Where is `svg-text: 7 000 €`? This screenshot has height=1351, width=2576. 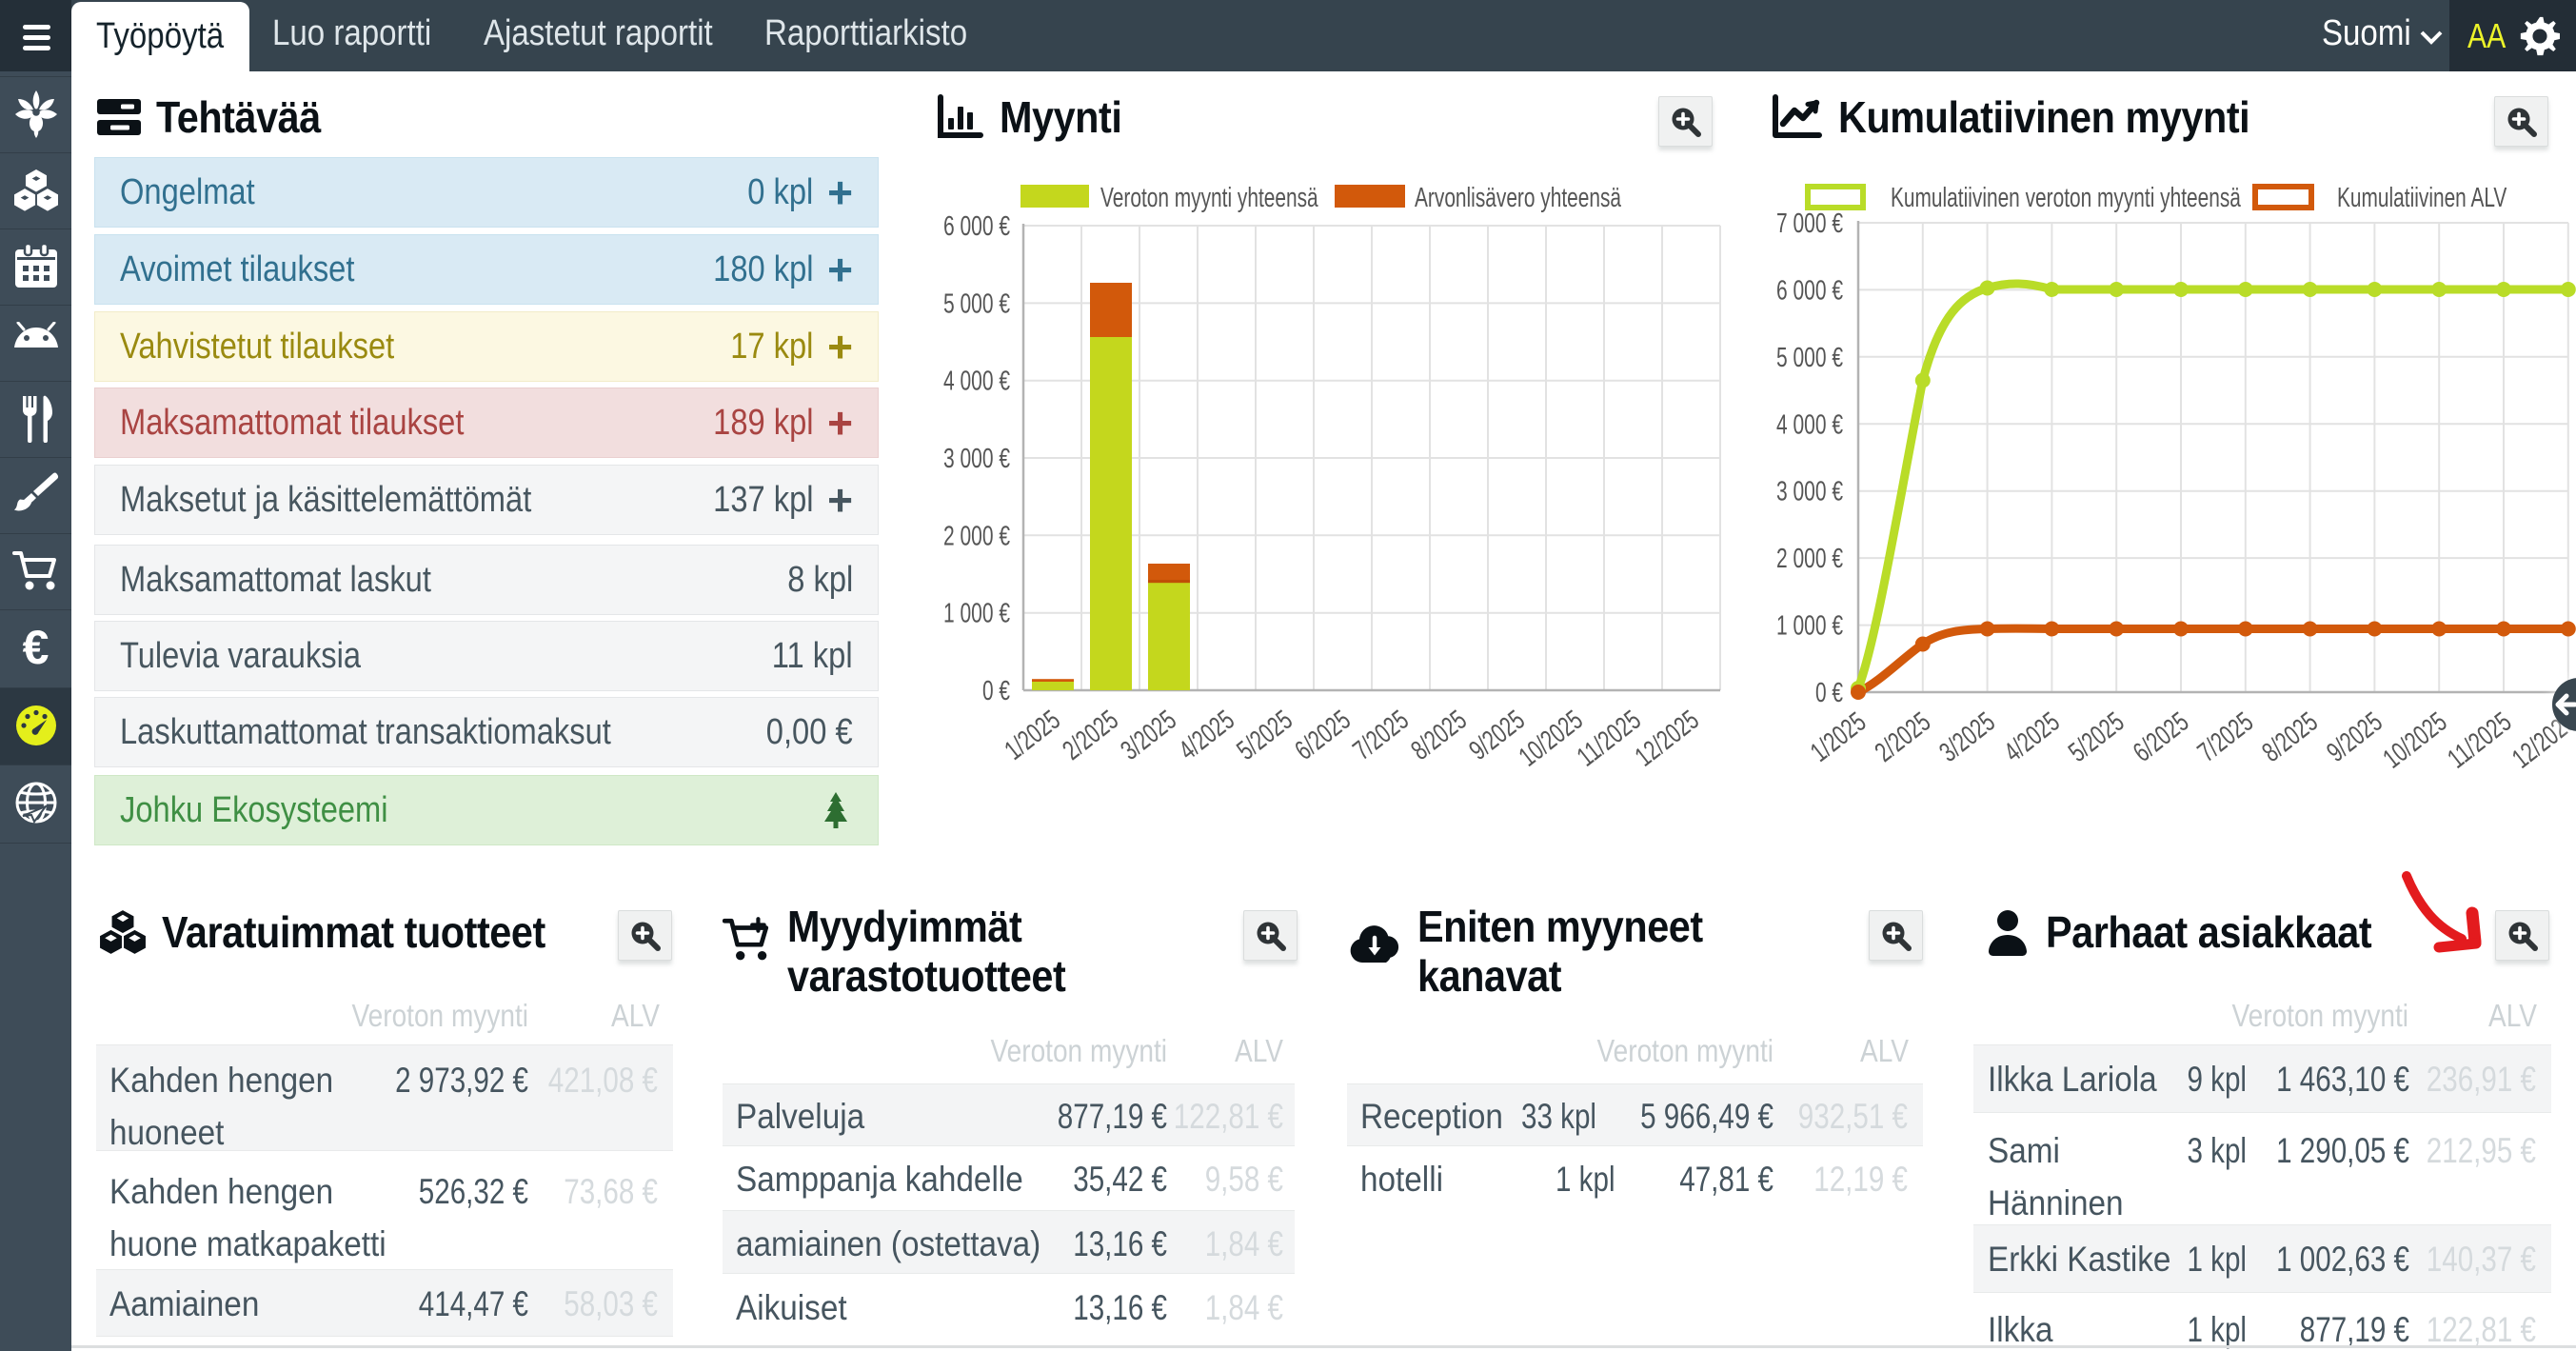 svg-text: 7 000 € is located at coordinates (1809, 224).